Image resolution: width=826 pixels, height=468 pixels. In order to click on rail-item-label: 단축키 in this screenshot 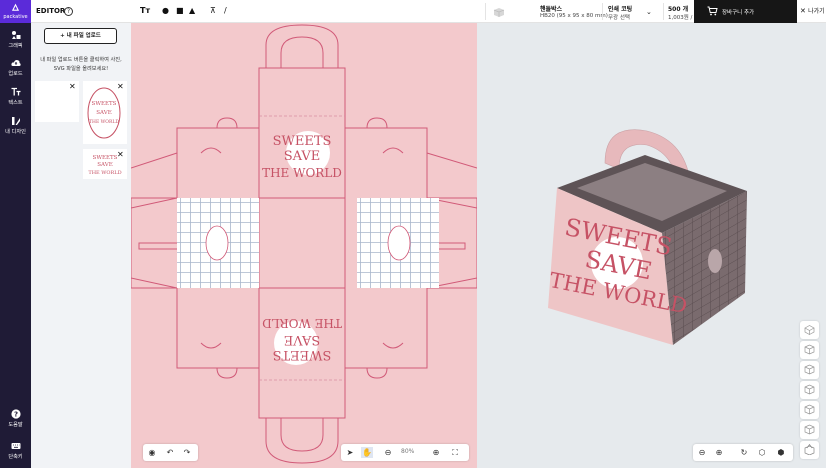, I will do `click(15, 457)`.